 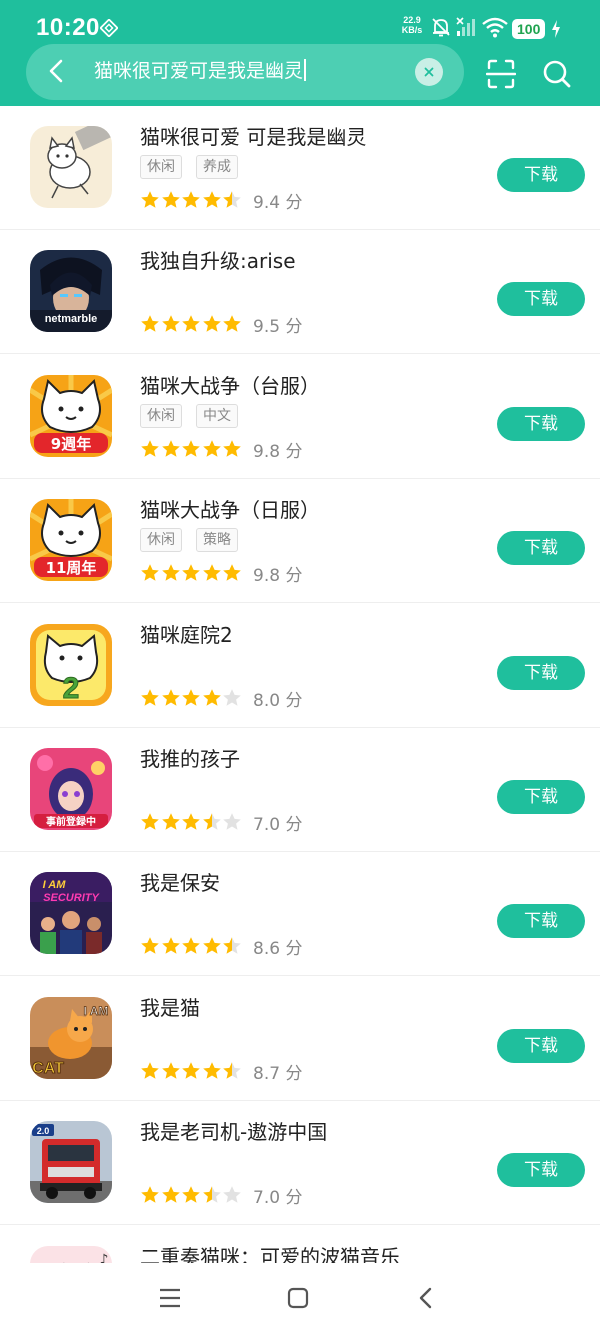 I want to click on rating-value: 7.0, so click(x=267, y=1198).